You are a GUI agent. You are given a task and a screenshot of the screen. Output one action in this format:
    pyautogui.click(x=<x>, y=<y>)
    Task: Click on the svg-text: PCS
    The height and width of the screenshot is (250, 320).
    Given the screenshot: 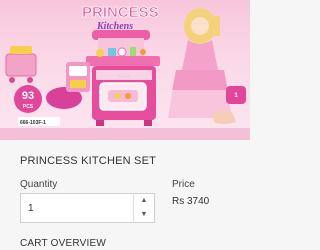 What is the action you would take?
    pyautogui.click(x=28, y=107)
    